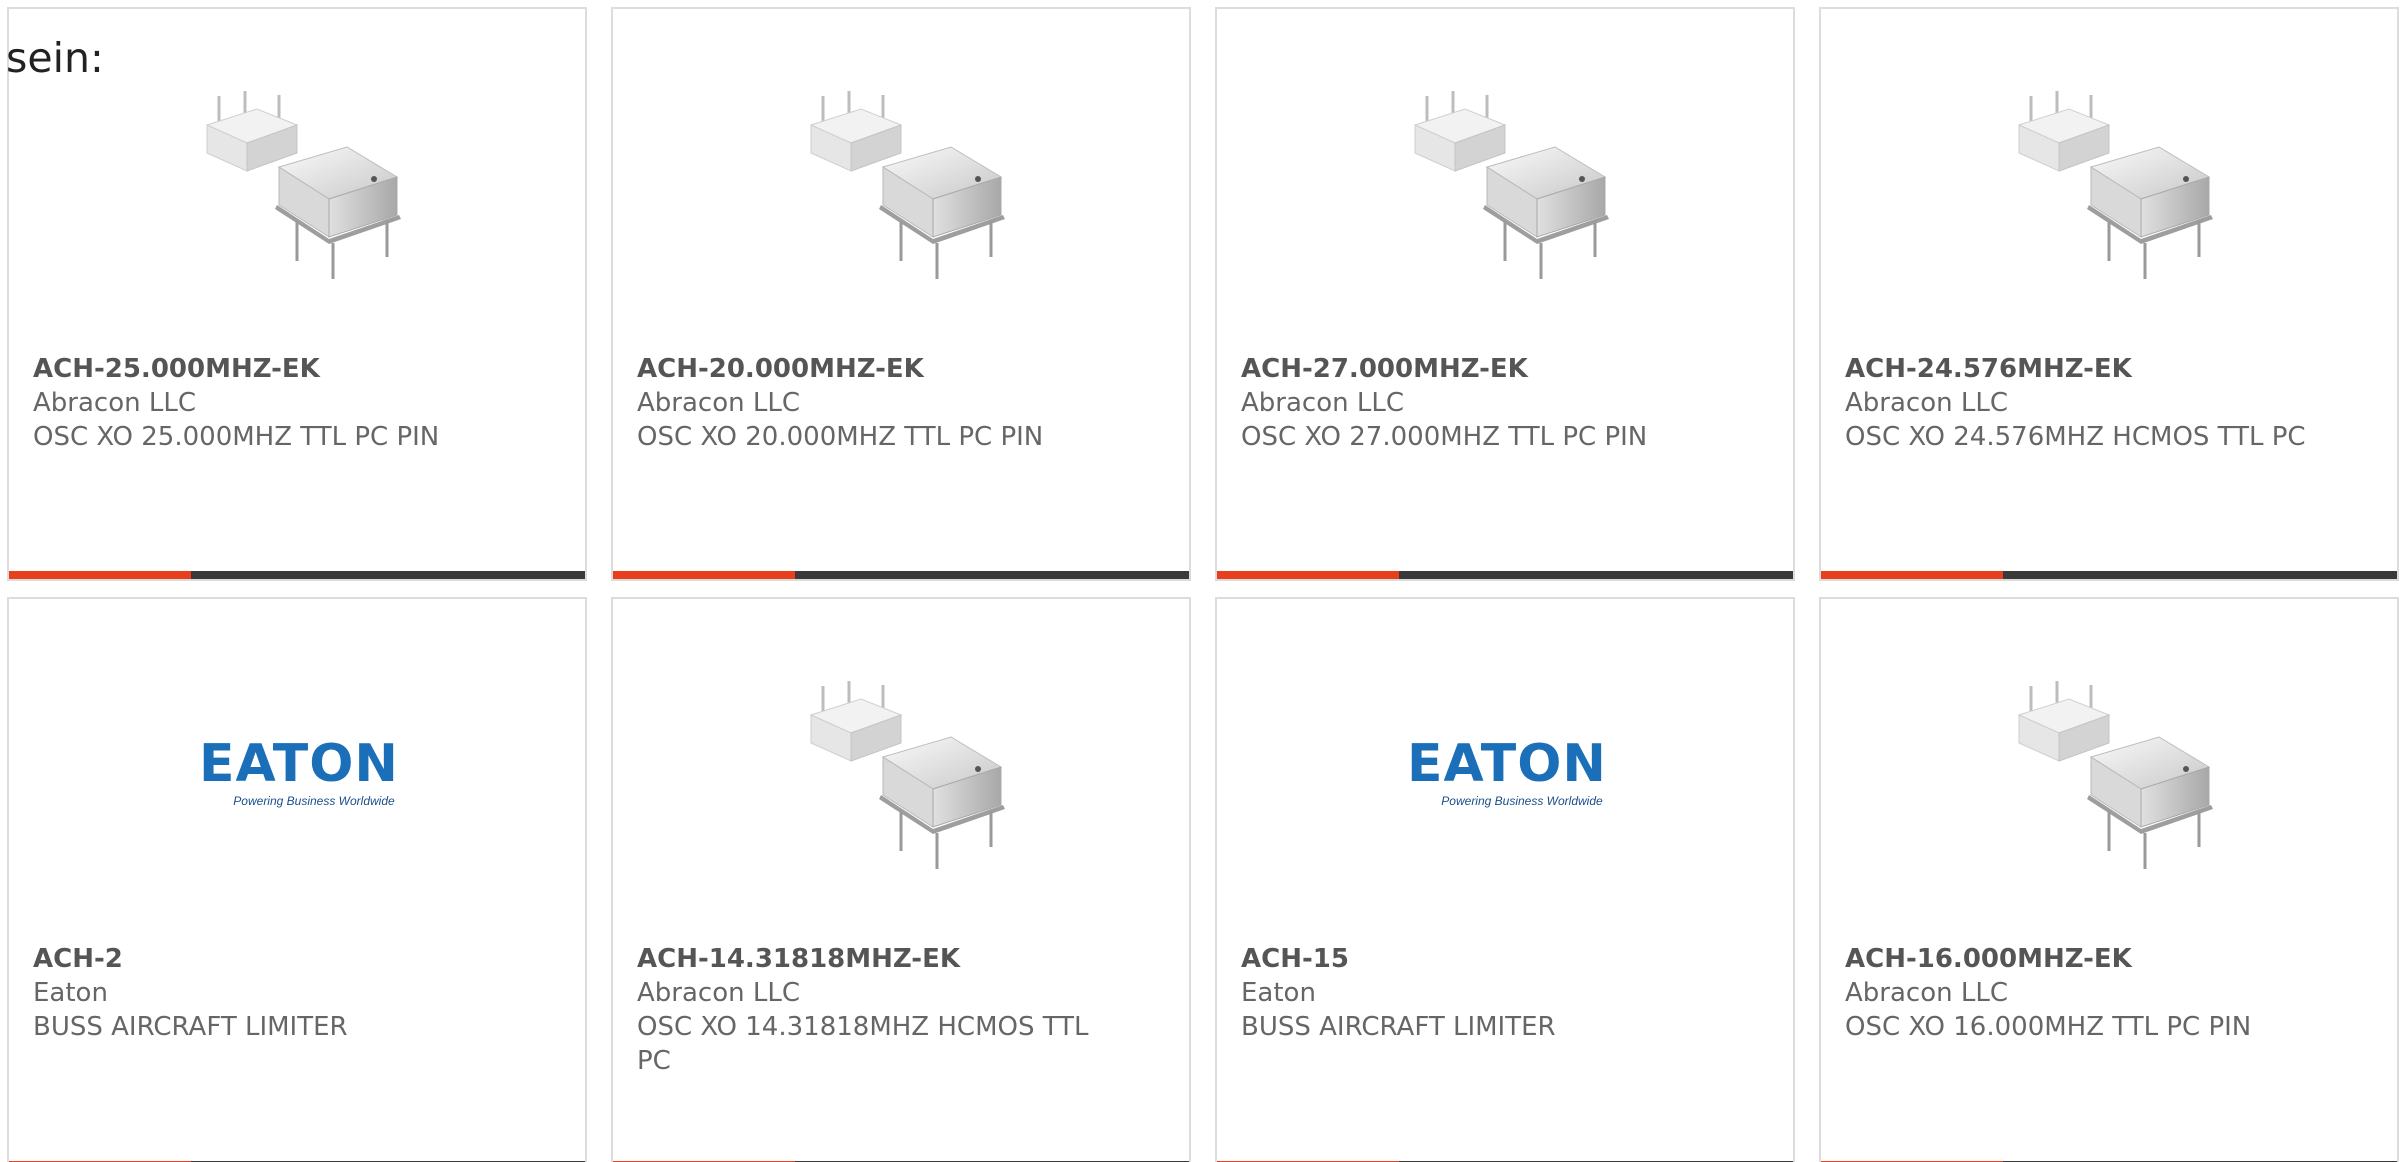 The image size is (2400, 1162). I want to click on product-description: OSC XO 24.576MHZ HCMOS TTL PC, so click(2075, 437).